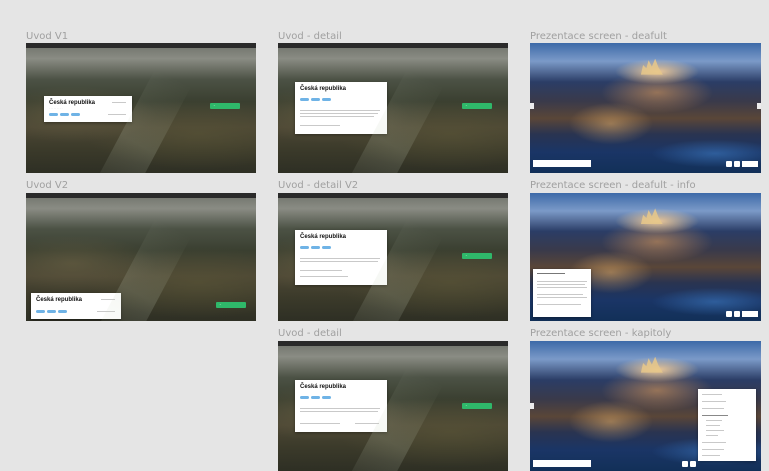 The height and width of the screenshot is (471, 769). What do you see at coordinates (598, 36) in the screenshot?
I see `frame-title: Prezentace screen - deafult` at bounding box center [598, 36].